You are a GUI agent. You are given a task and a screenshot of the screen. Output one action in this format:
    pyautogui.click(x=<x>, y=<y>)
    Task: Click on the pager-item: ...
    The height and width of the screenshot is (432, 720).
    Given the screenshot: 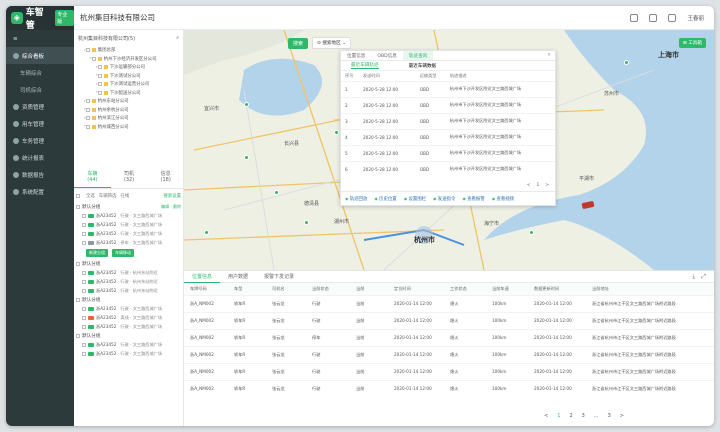 What is the action you would take?
    pyautogui.click(x=596, y=416)
    